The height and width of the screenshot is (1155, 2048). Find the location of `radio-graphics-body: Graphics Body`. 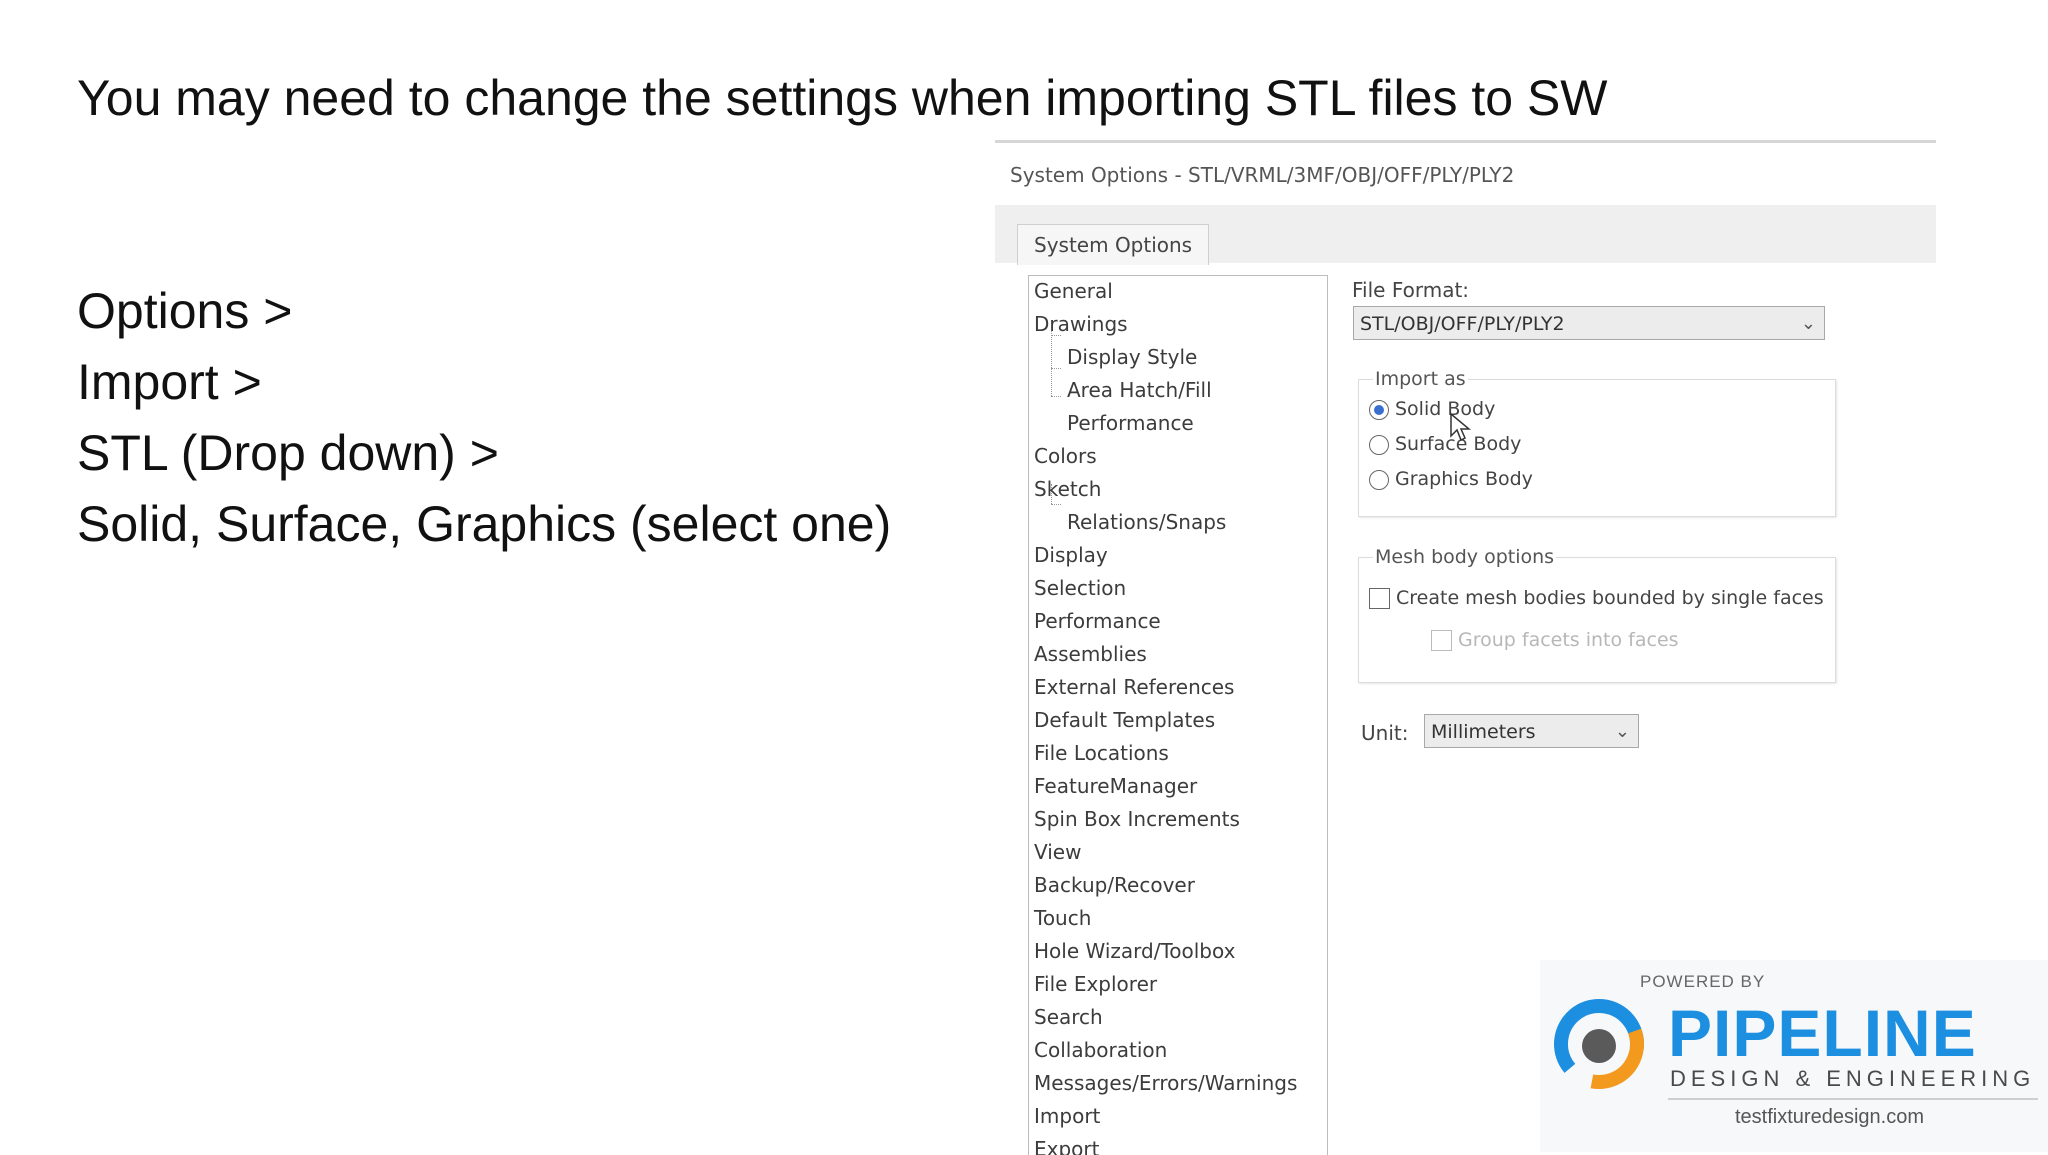

radio-graphics-body: Graphics Body is located at coordinates (1451, 479).